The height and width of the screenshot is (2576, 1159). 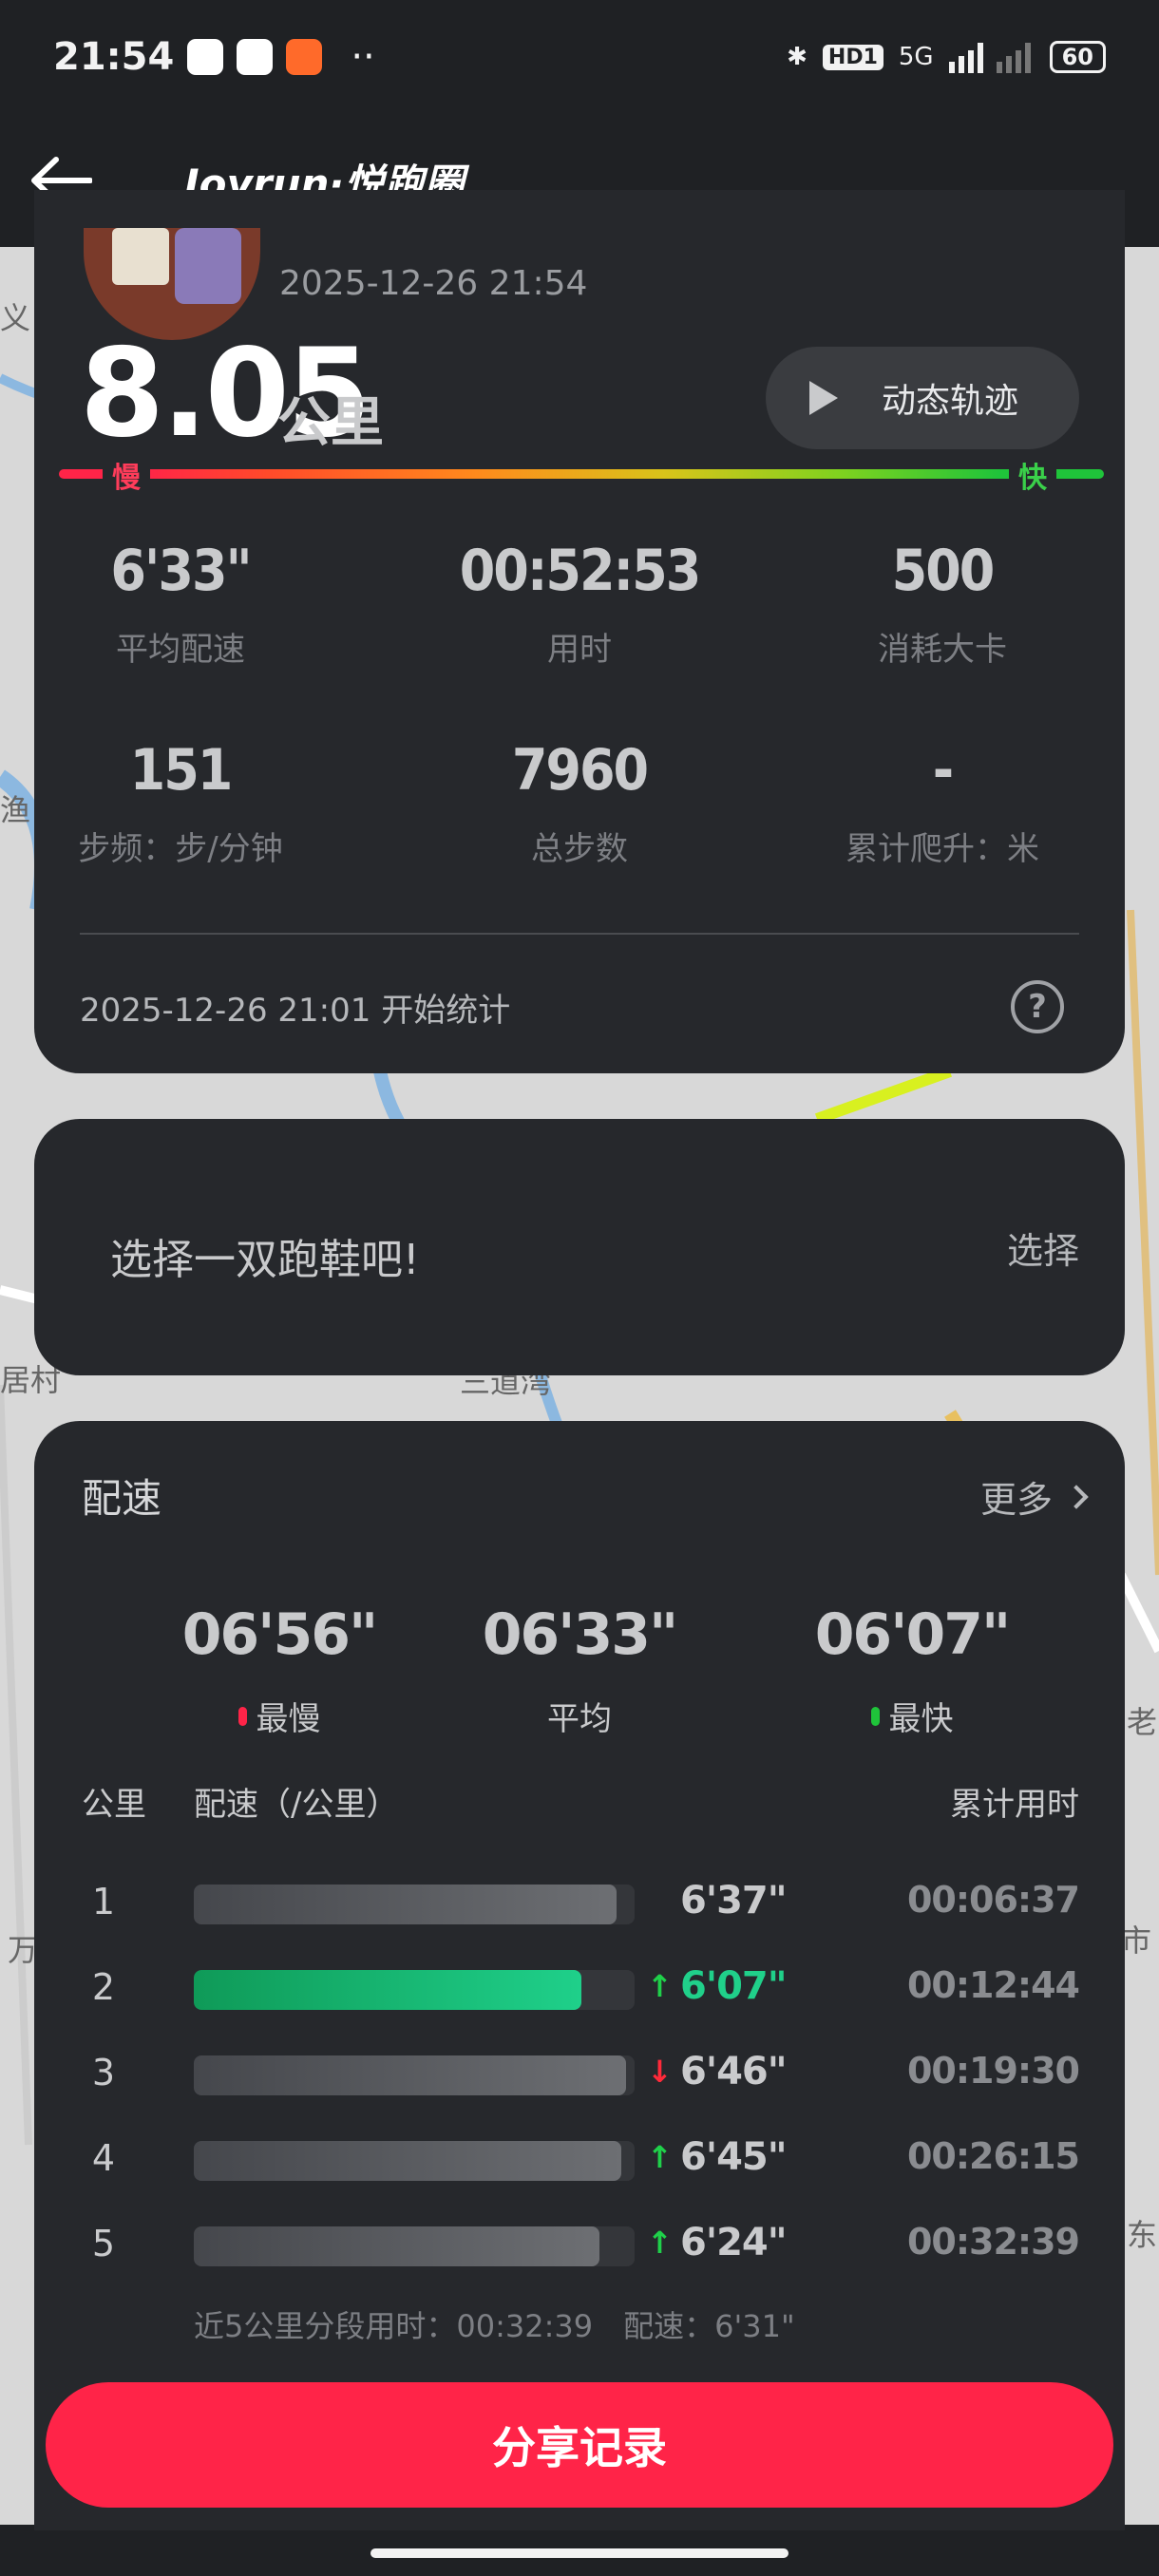 I want to click on dynamic-track-label: 动态轨迹, so click(x=950, y=401).